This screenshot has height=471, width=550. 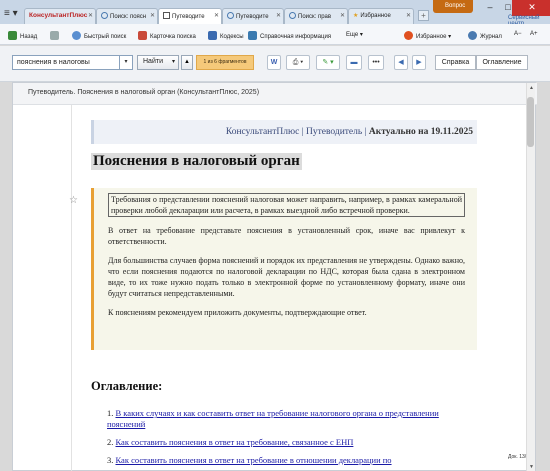 What do you see at coordinates (472, 35) in the screenshot?
I see `clock-icon` at bounding box center [472, 35].